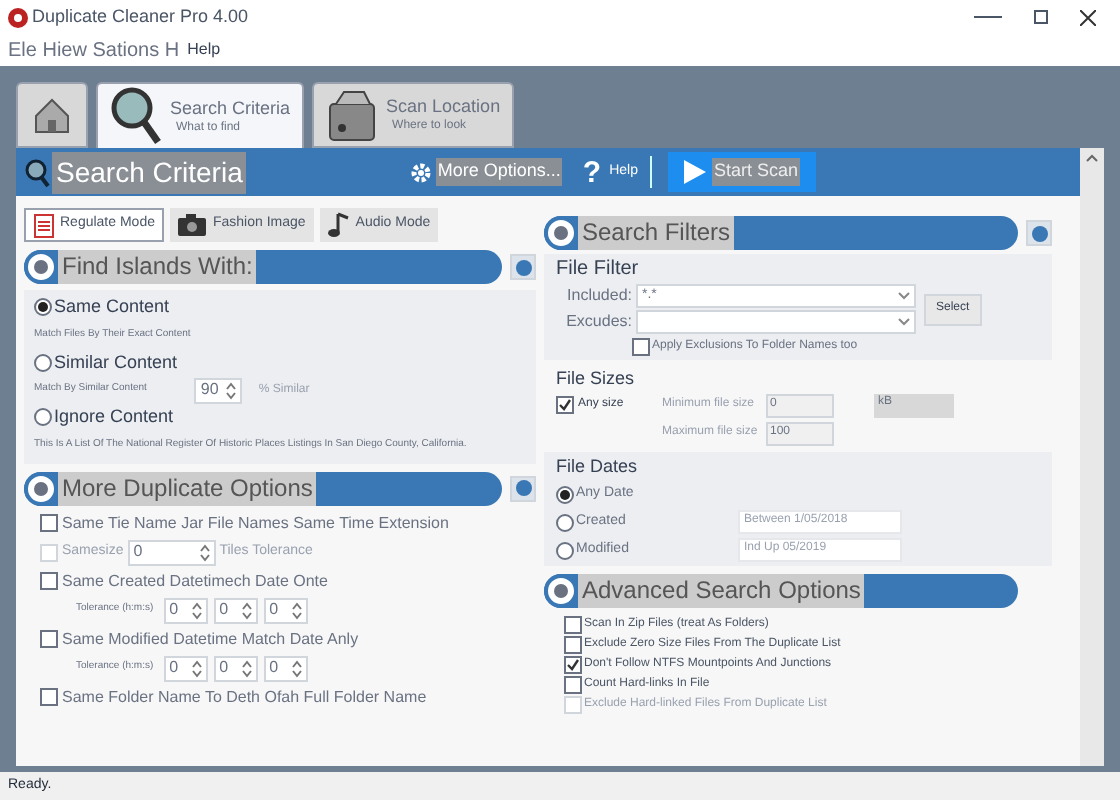  Describe the element at coordinates (149, 172) in the screenshot. I see `header-title: Search Criteria` at that location.